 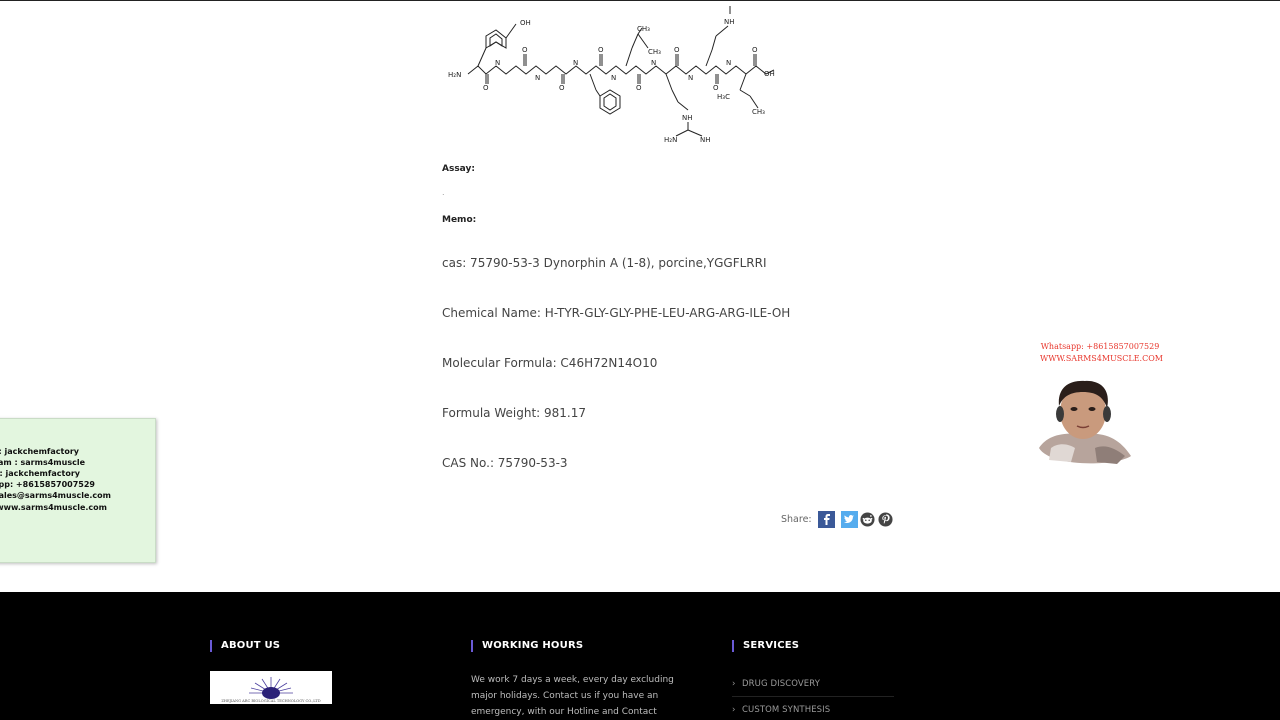 What do you see at coordinates (813, 696) in the screenshot?
I see `divider` at bounding box center [813, 696].